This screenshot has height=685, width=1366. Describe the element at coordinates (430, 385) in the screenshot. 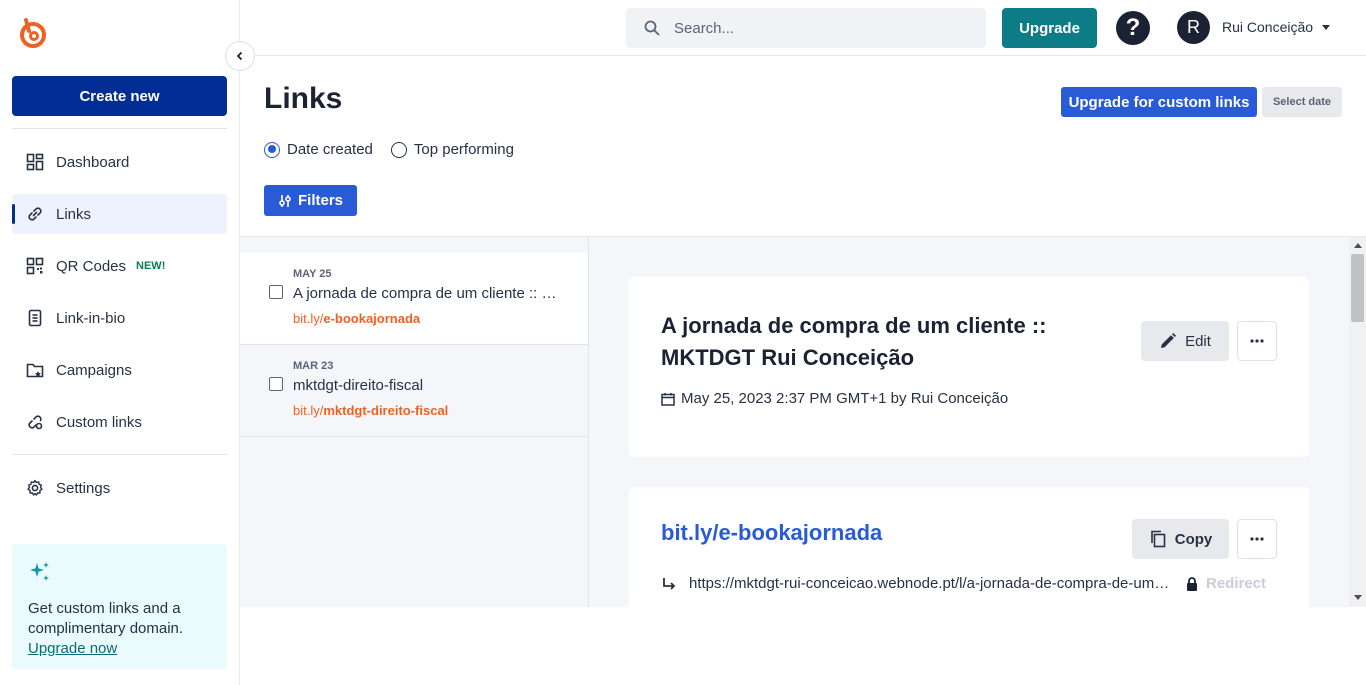

I see `link-title: mktdgt-direito-fiscal` at that location.